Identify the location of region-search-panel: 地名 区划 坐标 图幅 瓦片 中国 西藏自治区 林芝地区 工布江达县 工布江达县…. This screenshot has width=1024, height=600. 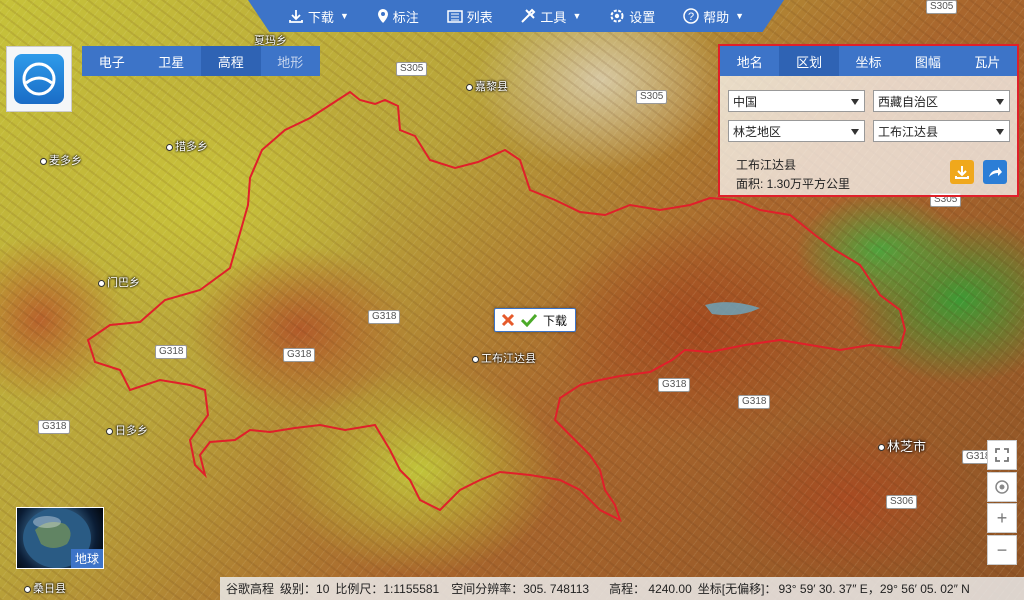
(868, 120).